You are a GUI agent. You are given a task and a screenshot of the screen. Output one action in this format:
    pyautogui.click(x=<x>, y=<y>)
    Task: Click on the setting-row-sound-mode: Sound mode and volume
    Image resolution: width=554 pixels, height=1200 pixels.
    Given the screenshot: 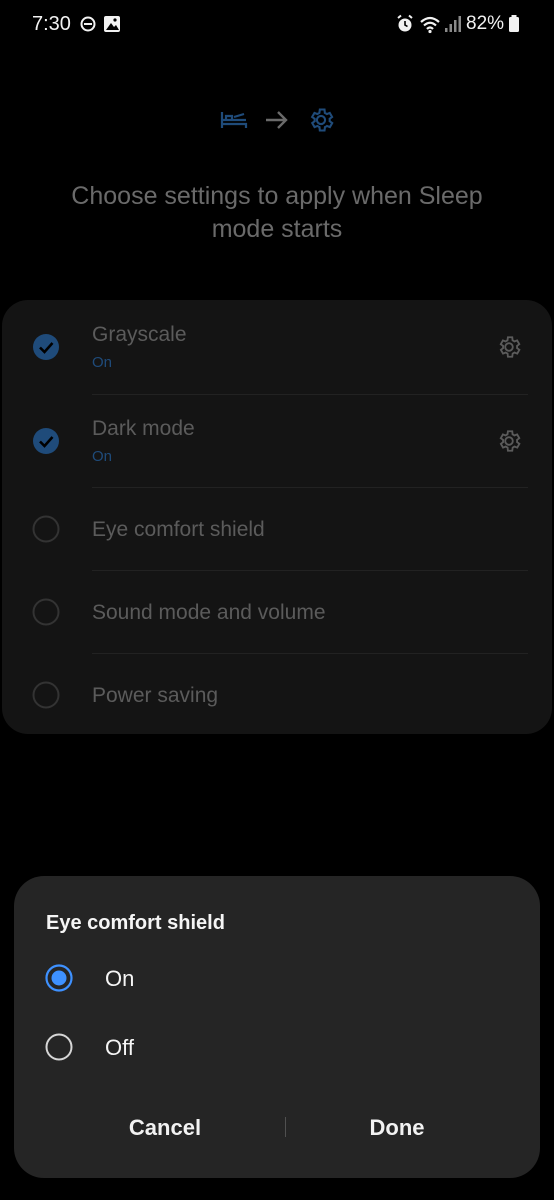 What is the action you would take?
    pyautogui.click(x=277, y=612)
    